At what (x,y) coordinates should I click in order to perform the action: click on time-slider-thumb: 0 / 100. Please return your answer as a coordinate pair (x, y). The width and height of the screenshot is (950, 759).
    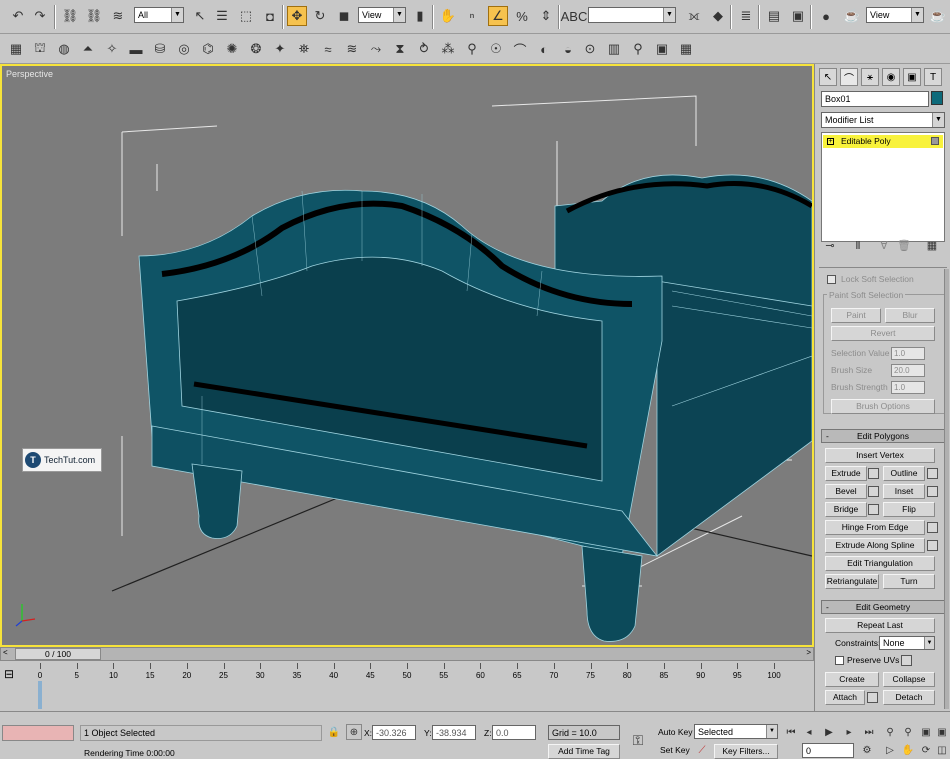
    Looking at the image, I should click on (58, 654).